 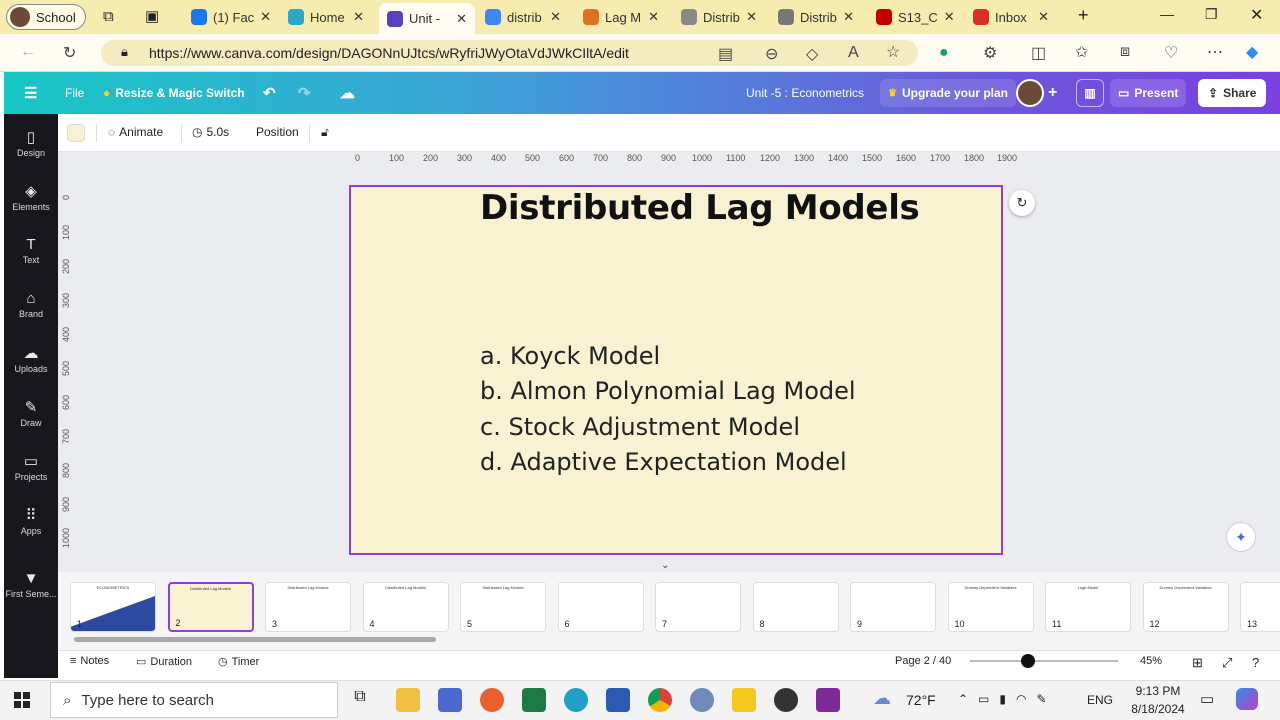 I want to click on sidebar-item-brand: ⌂ Brand, so click(x=31, y=304).